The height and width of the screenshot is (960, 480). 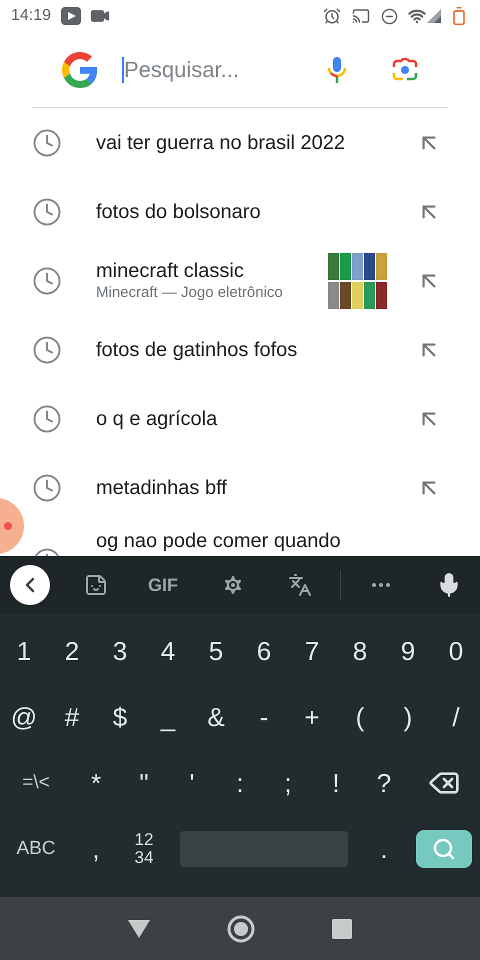 What do you see at coordinates (256, 142) in the screenshot?
I see `suggestion-text: vai ter guerra no brasil 2022` at bounding box center [256, 142].